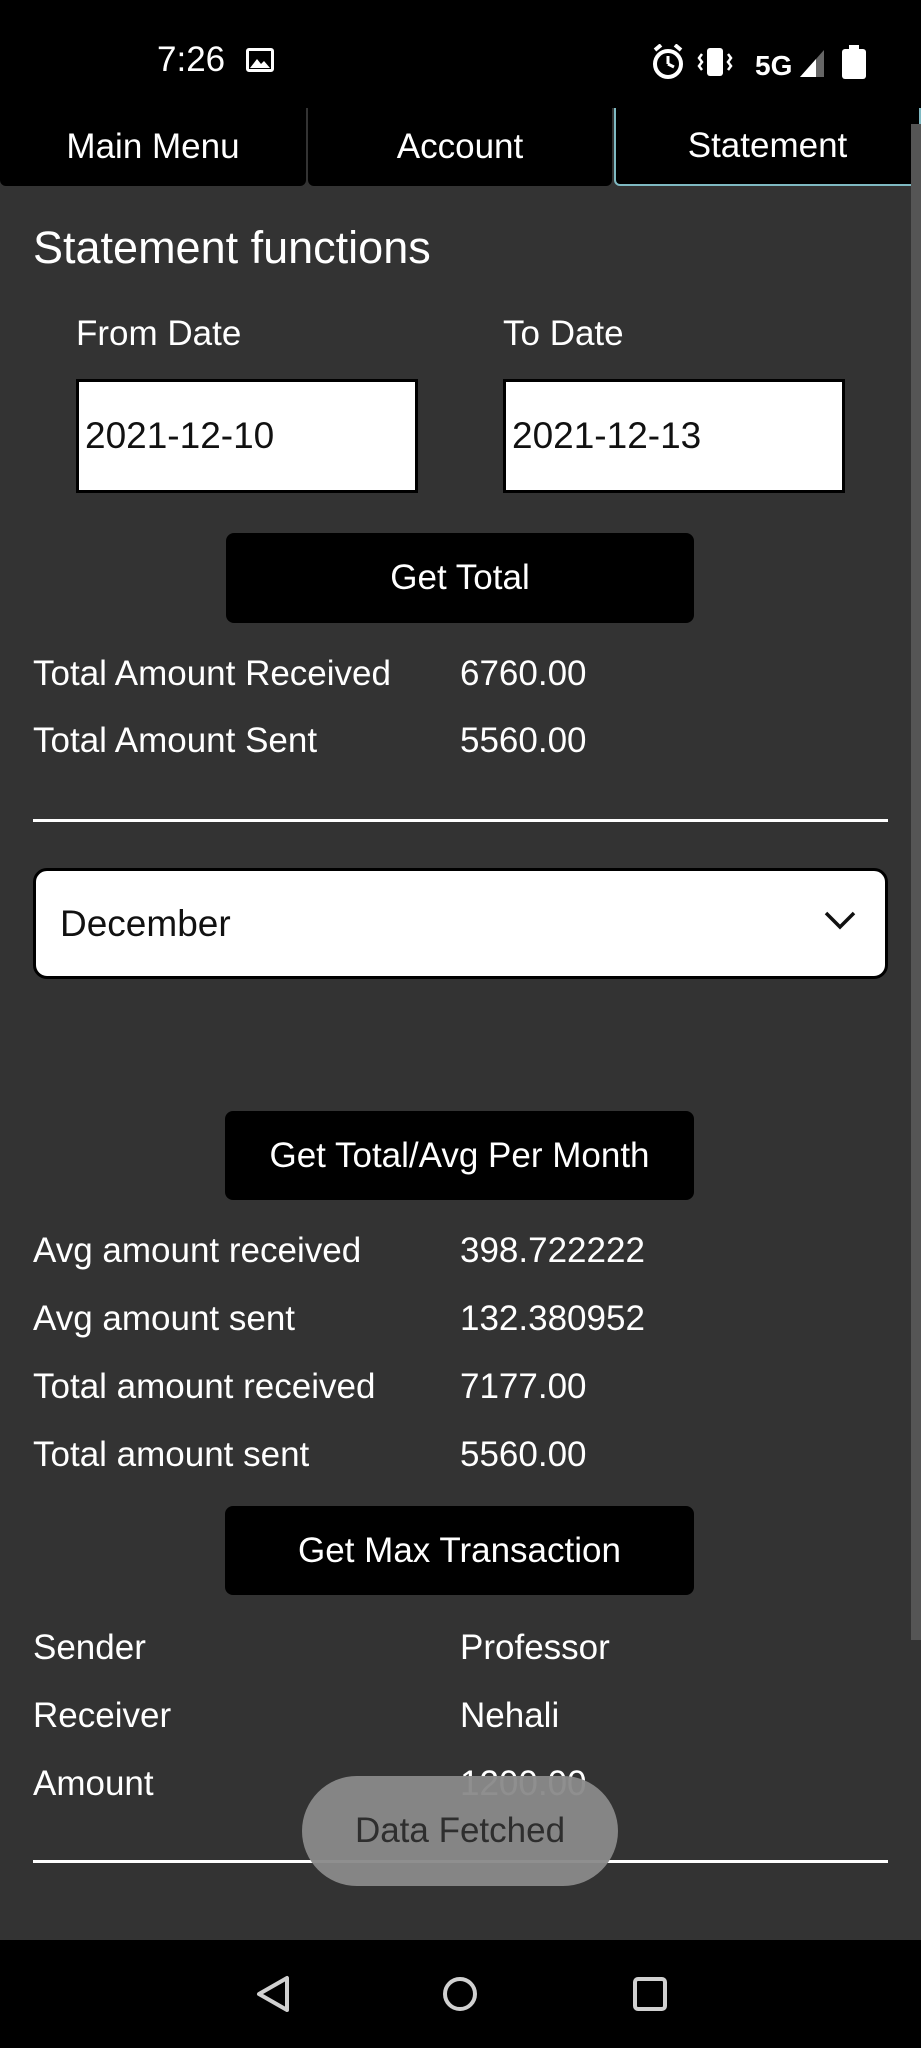  Describe the element at coordinates (460, 578) in the screenshot. I see `get-total-button: Get Total` at that location.